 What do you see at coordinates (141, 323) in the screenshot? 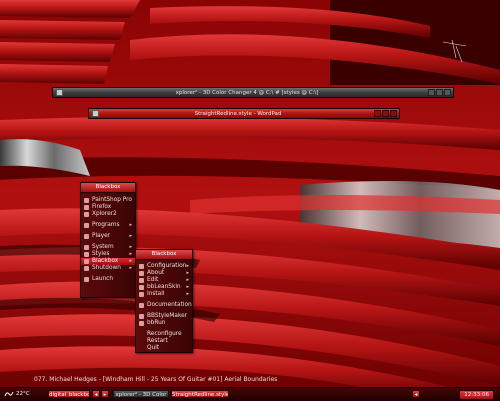
I see `bbrun-icon` at bounding box center [141, 323].